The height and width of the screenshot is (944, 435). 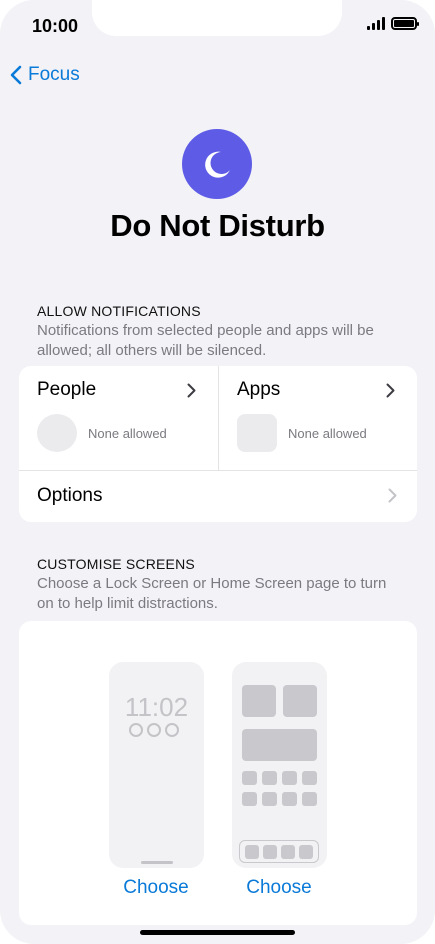 I want to click on lock-screen-widgets, so click(x=154, y=730).